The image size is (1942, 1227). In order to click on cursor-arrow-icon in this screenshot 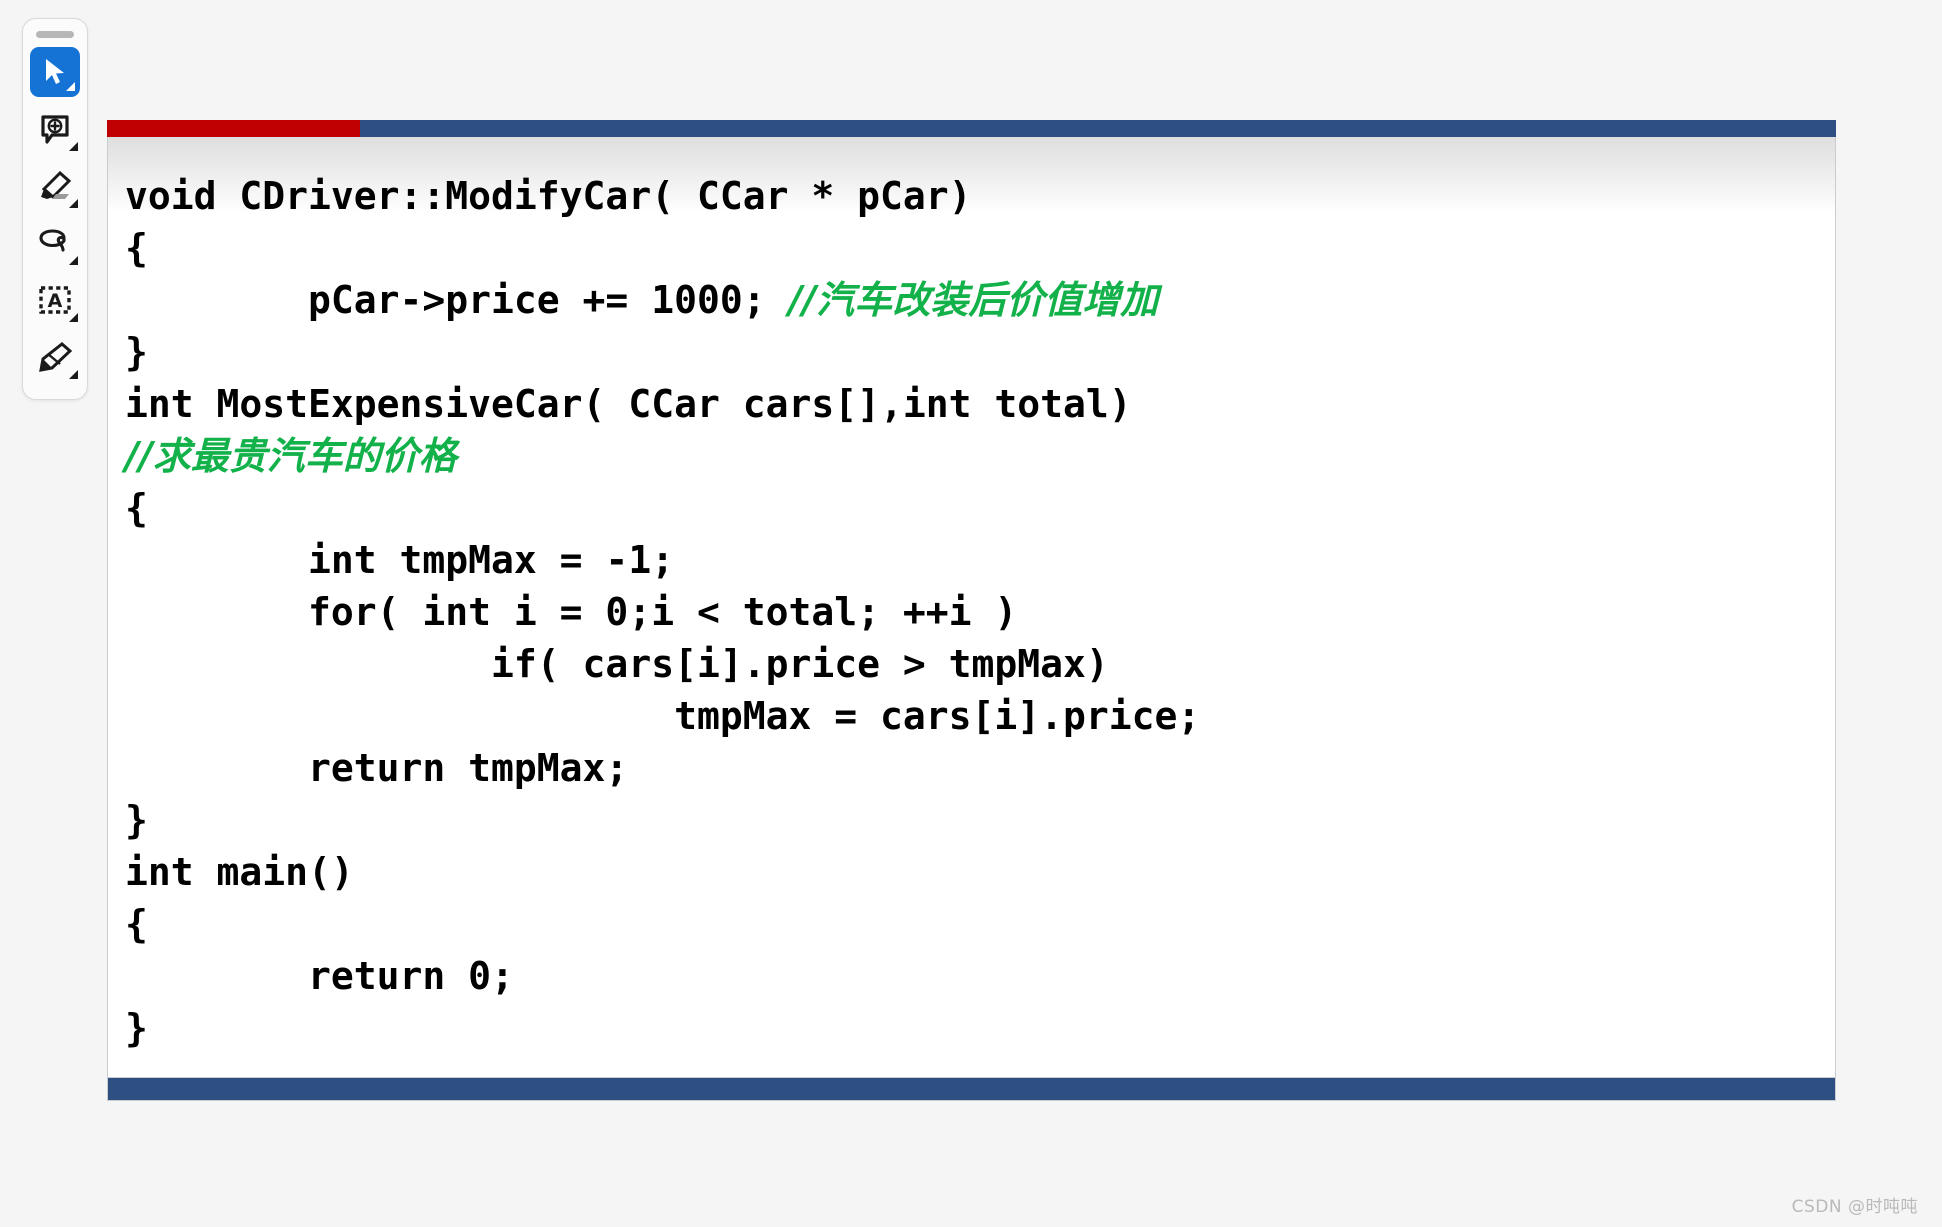, I will do `click(55, 72)`.